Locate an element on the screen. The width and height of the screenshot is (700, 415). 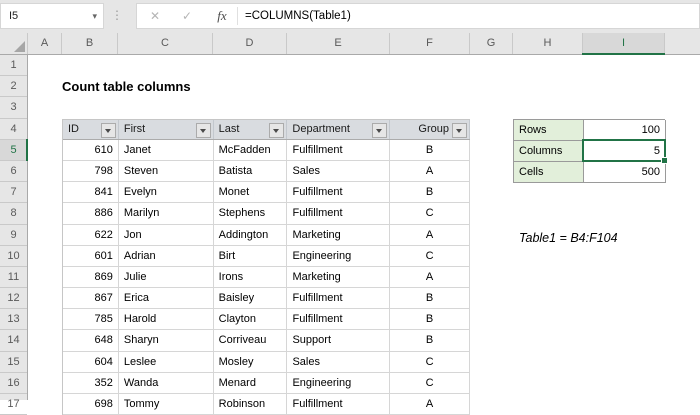
column-header-g: G is located at coordinates (491, 43).